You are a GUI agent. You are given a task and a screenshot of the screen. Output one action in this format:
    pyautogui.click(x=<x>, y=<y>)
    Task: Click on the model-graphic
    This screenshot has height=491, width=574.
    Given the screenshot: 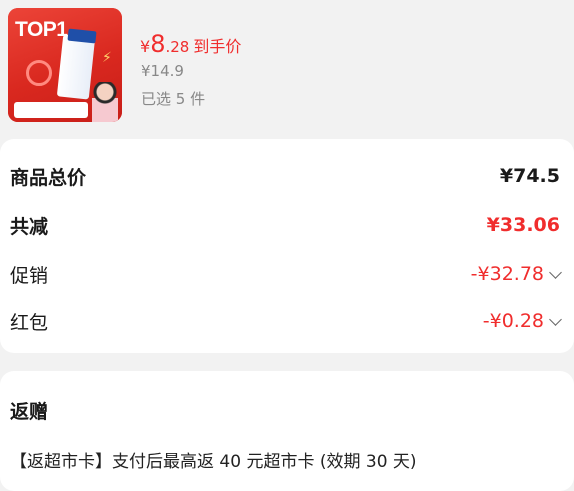 What is the action you would take?
    pyautogui.click(x=105, y=102)
    